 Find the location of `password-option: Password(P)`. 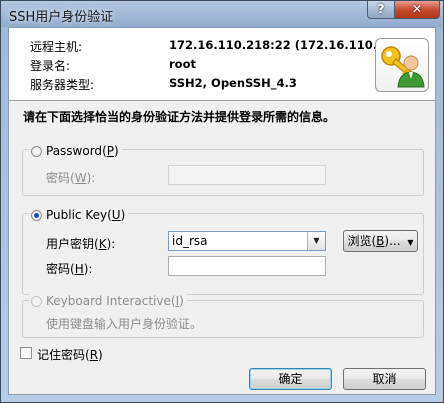

password-option: Password(P) is located at coordinates (75, 151).